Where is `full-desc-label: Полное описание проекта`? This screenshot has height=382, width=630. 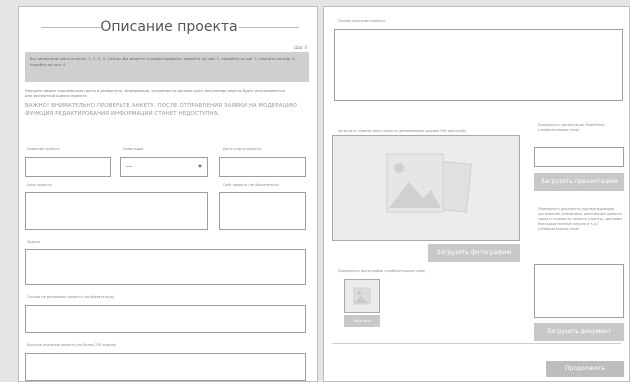 full-desc-label: Полное описание проекта is located at coordinates (361, 21).